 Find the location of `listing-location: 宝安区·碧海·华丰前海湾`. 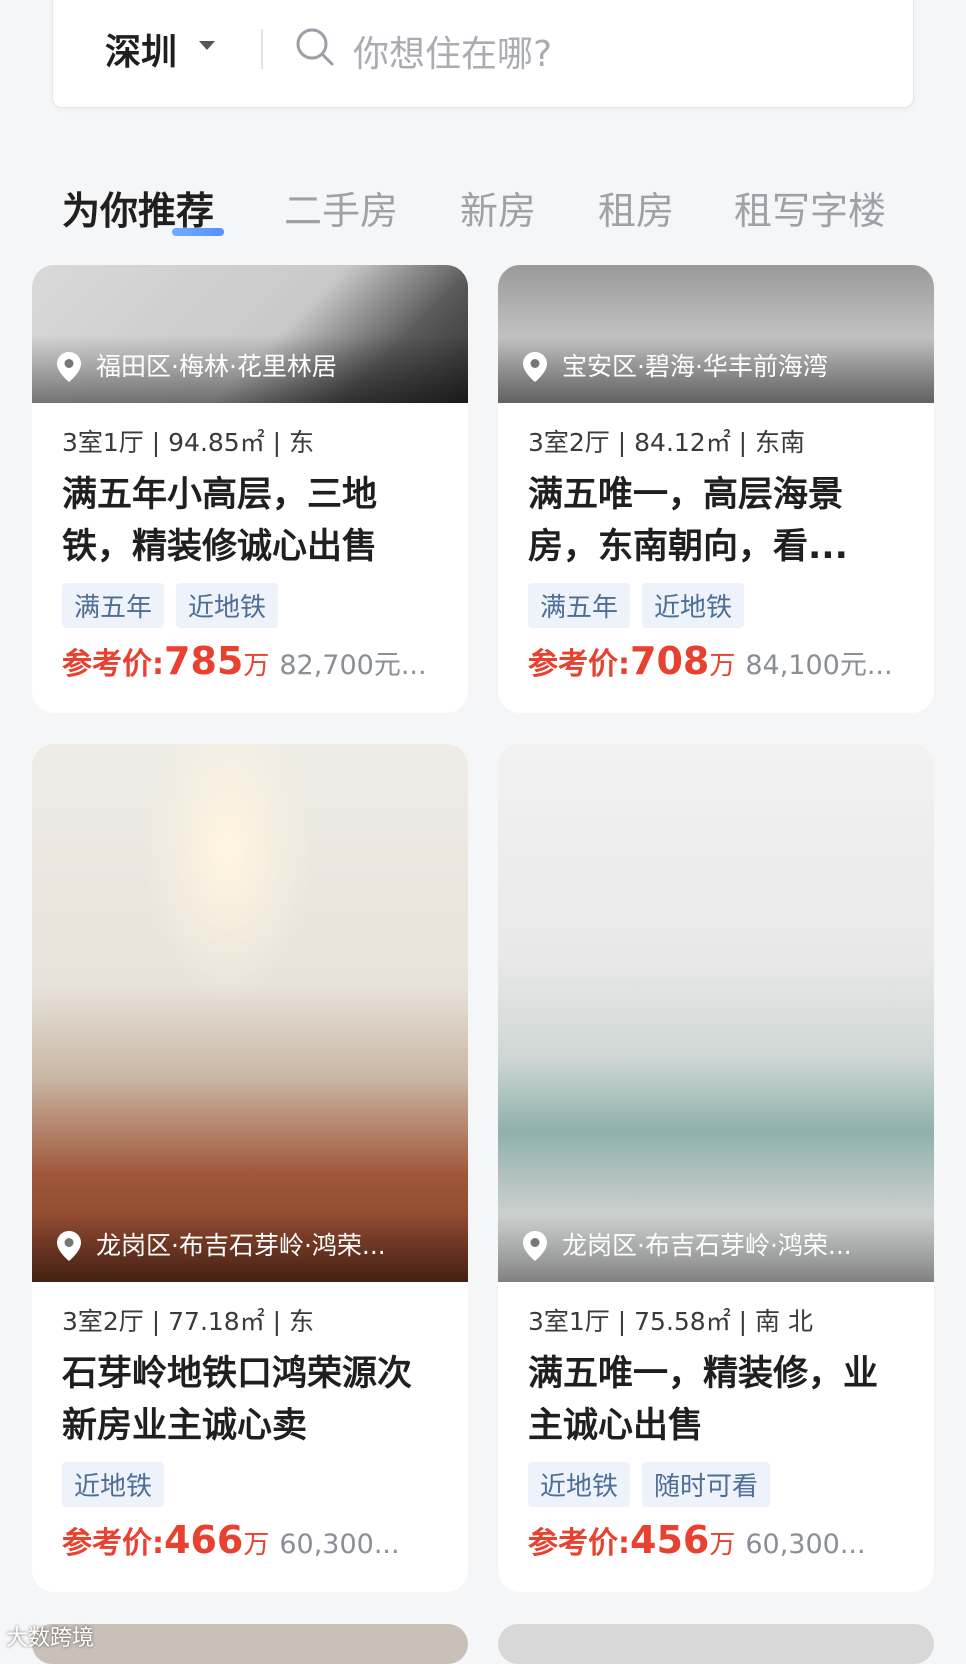

listing-location: 宝安区·碧海·华丰前海湾 is located at coordinates (695, 366).